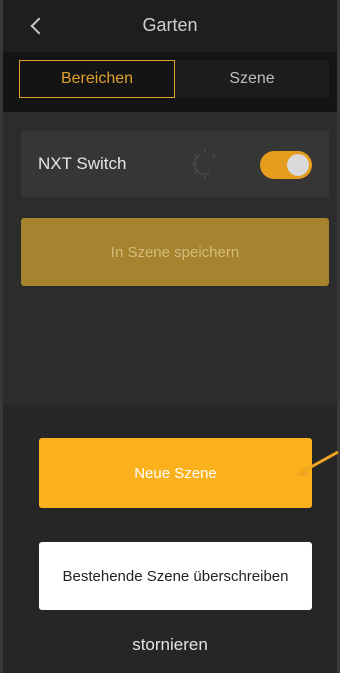  I want to click on device-toggle, so click(286, 165).